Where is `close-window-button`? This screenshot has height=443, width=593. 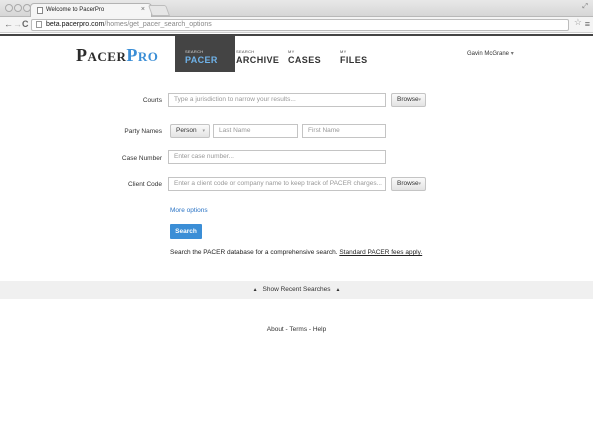
close-window-button is located at coordinates (9, 8).